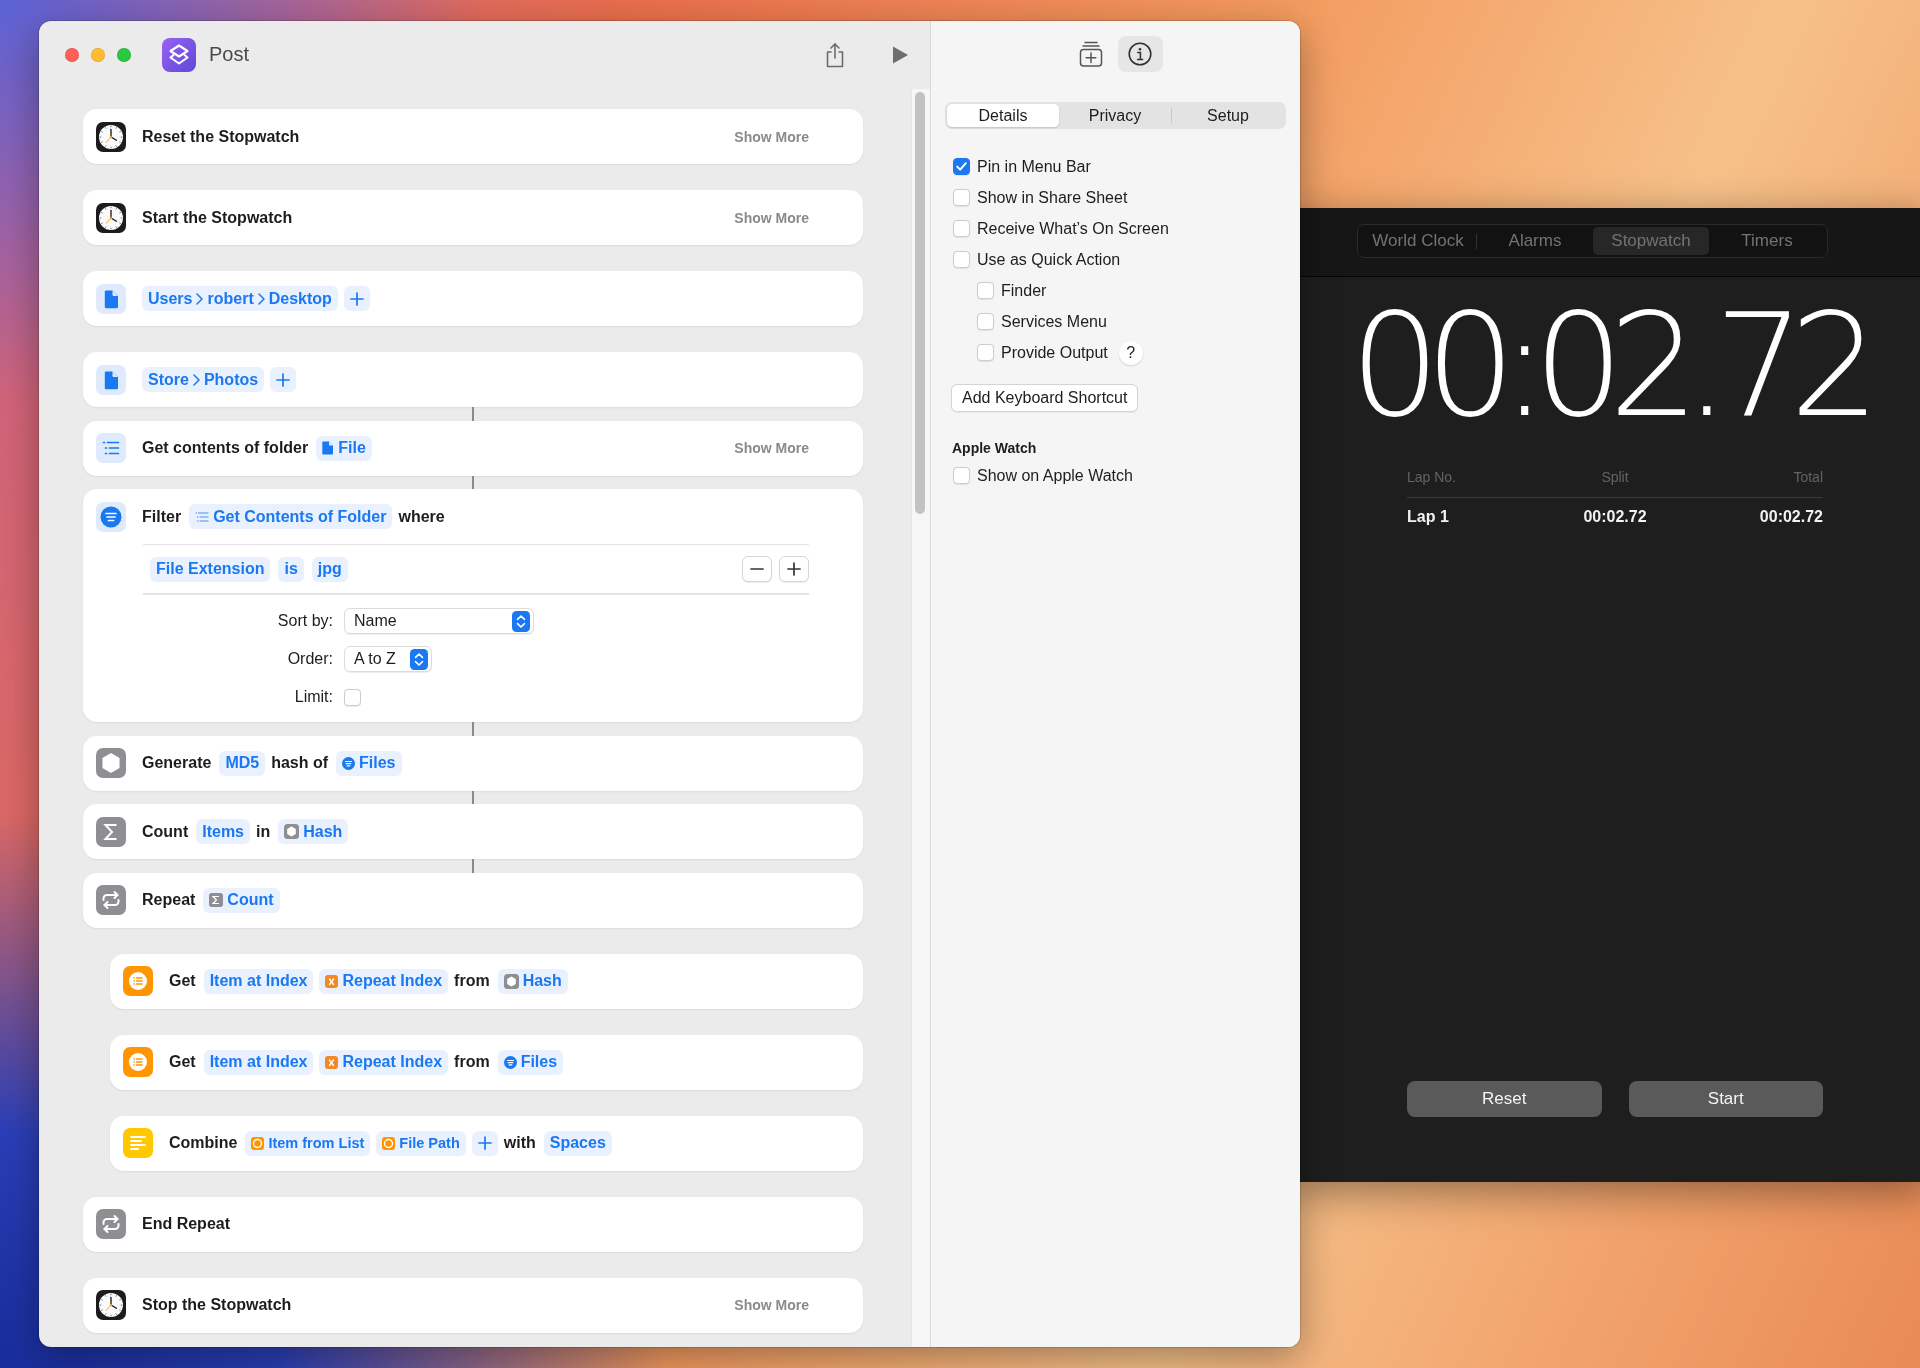 Image resolution: width=1920 pixels, height=1368 pixels. I want to click on segment-tab: Privacy, so click(1115, 115).